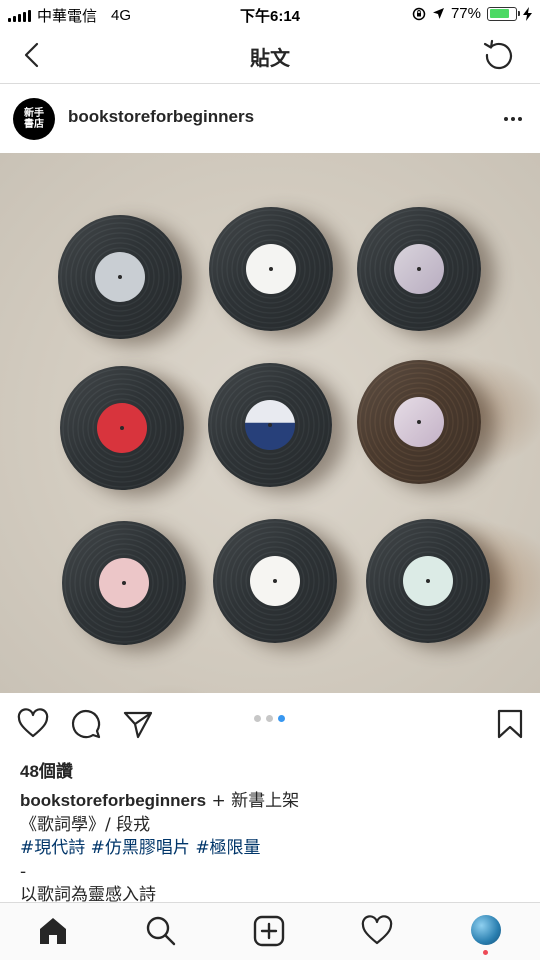 Image resolution: width=540 pixels, height=960 pixels. Describe the element at coordinates (270, 119) in the screenshot. I see `post-header: 新手 書店 bookstoreforbeginners` at that location.